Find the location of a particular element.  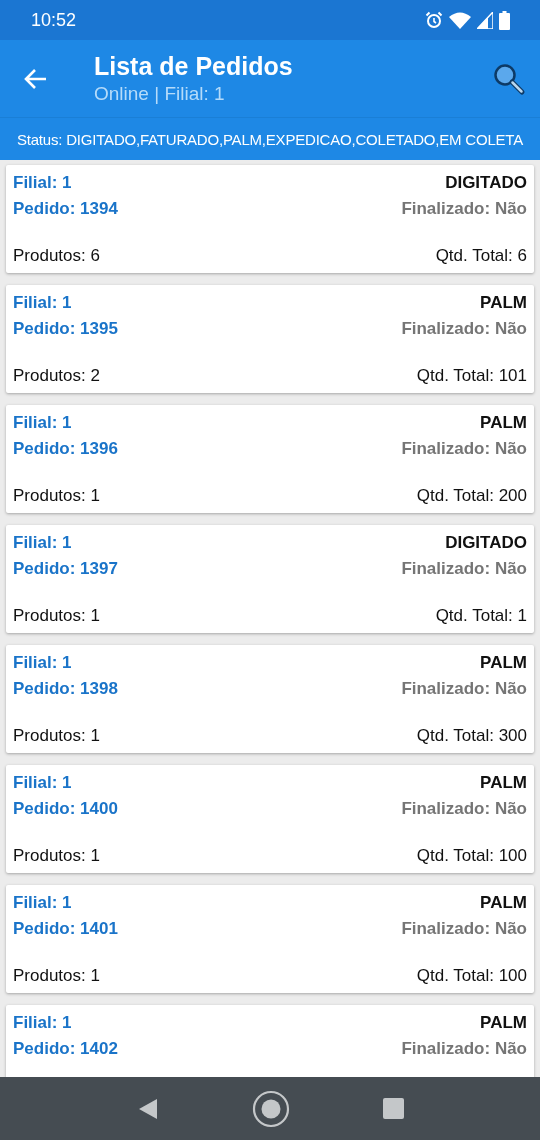

signal-icon is located at coordinates (485, 20).